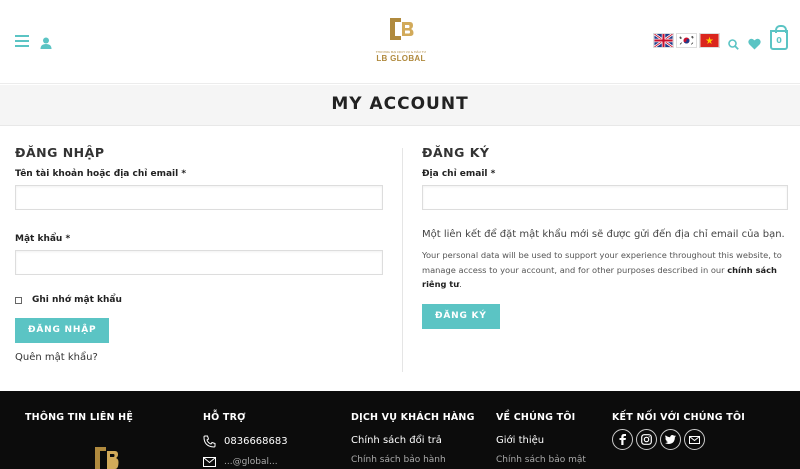 Image resolution: width=800 pixels, height=469 pixels. Describe the element at coordinates (402, 260) in the screenshot. I see `column-divider` at that location.